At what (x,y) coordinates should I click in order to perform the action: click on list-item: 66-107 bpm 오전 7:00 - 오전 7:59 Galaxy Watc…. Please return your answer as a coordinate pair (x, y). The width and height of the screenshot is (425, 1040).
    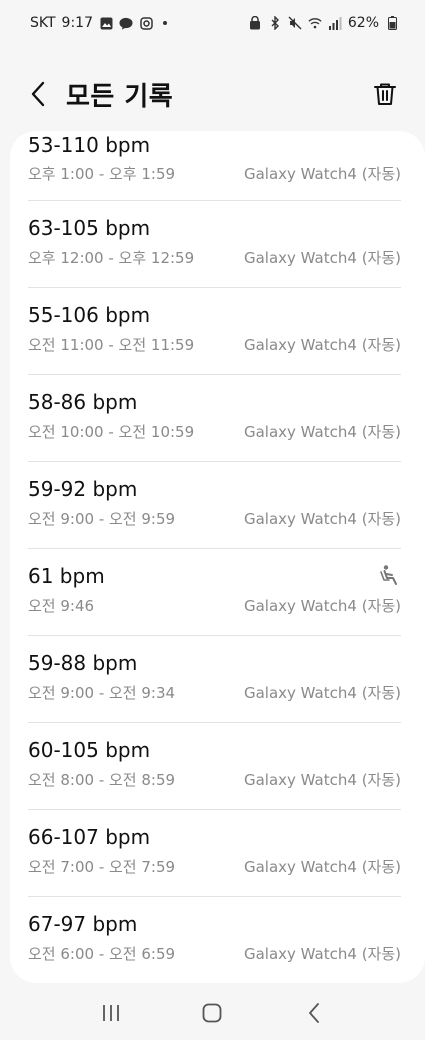
    Looking at the image, I should click on (214, 853).